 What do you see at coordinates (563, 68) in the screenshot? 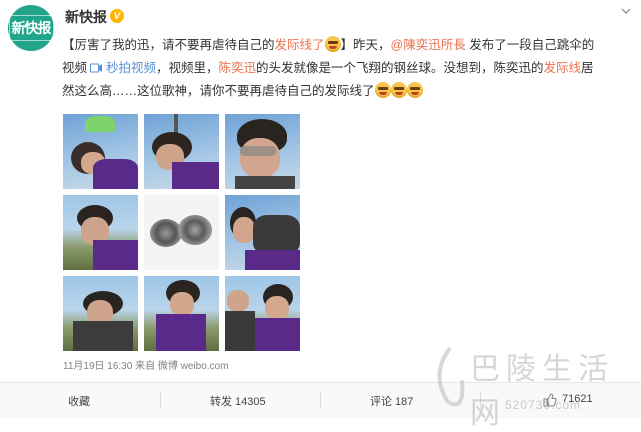
I see `topic-link-2: 发际线` at bounding box center [563, 68].